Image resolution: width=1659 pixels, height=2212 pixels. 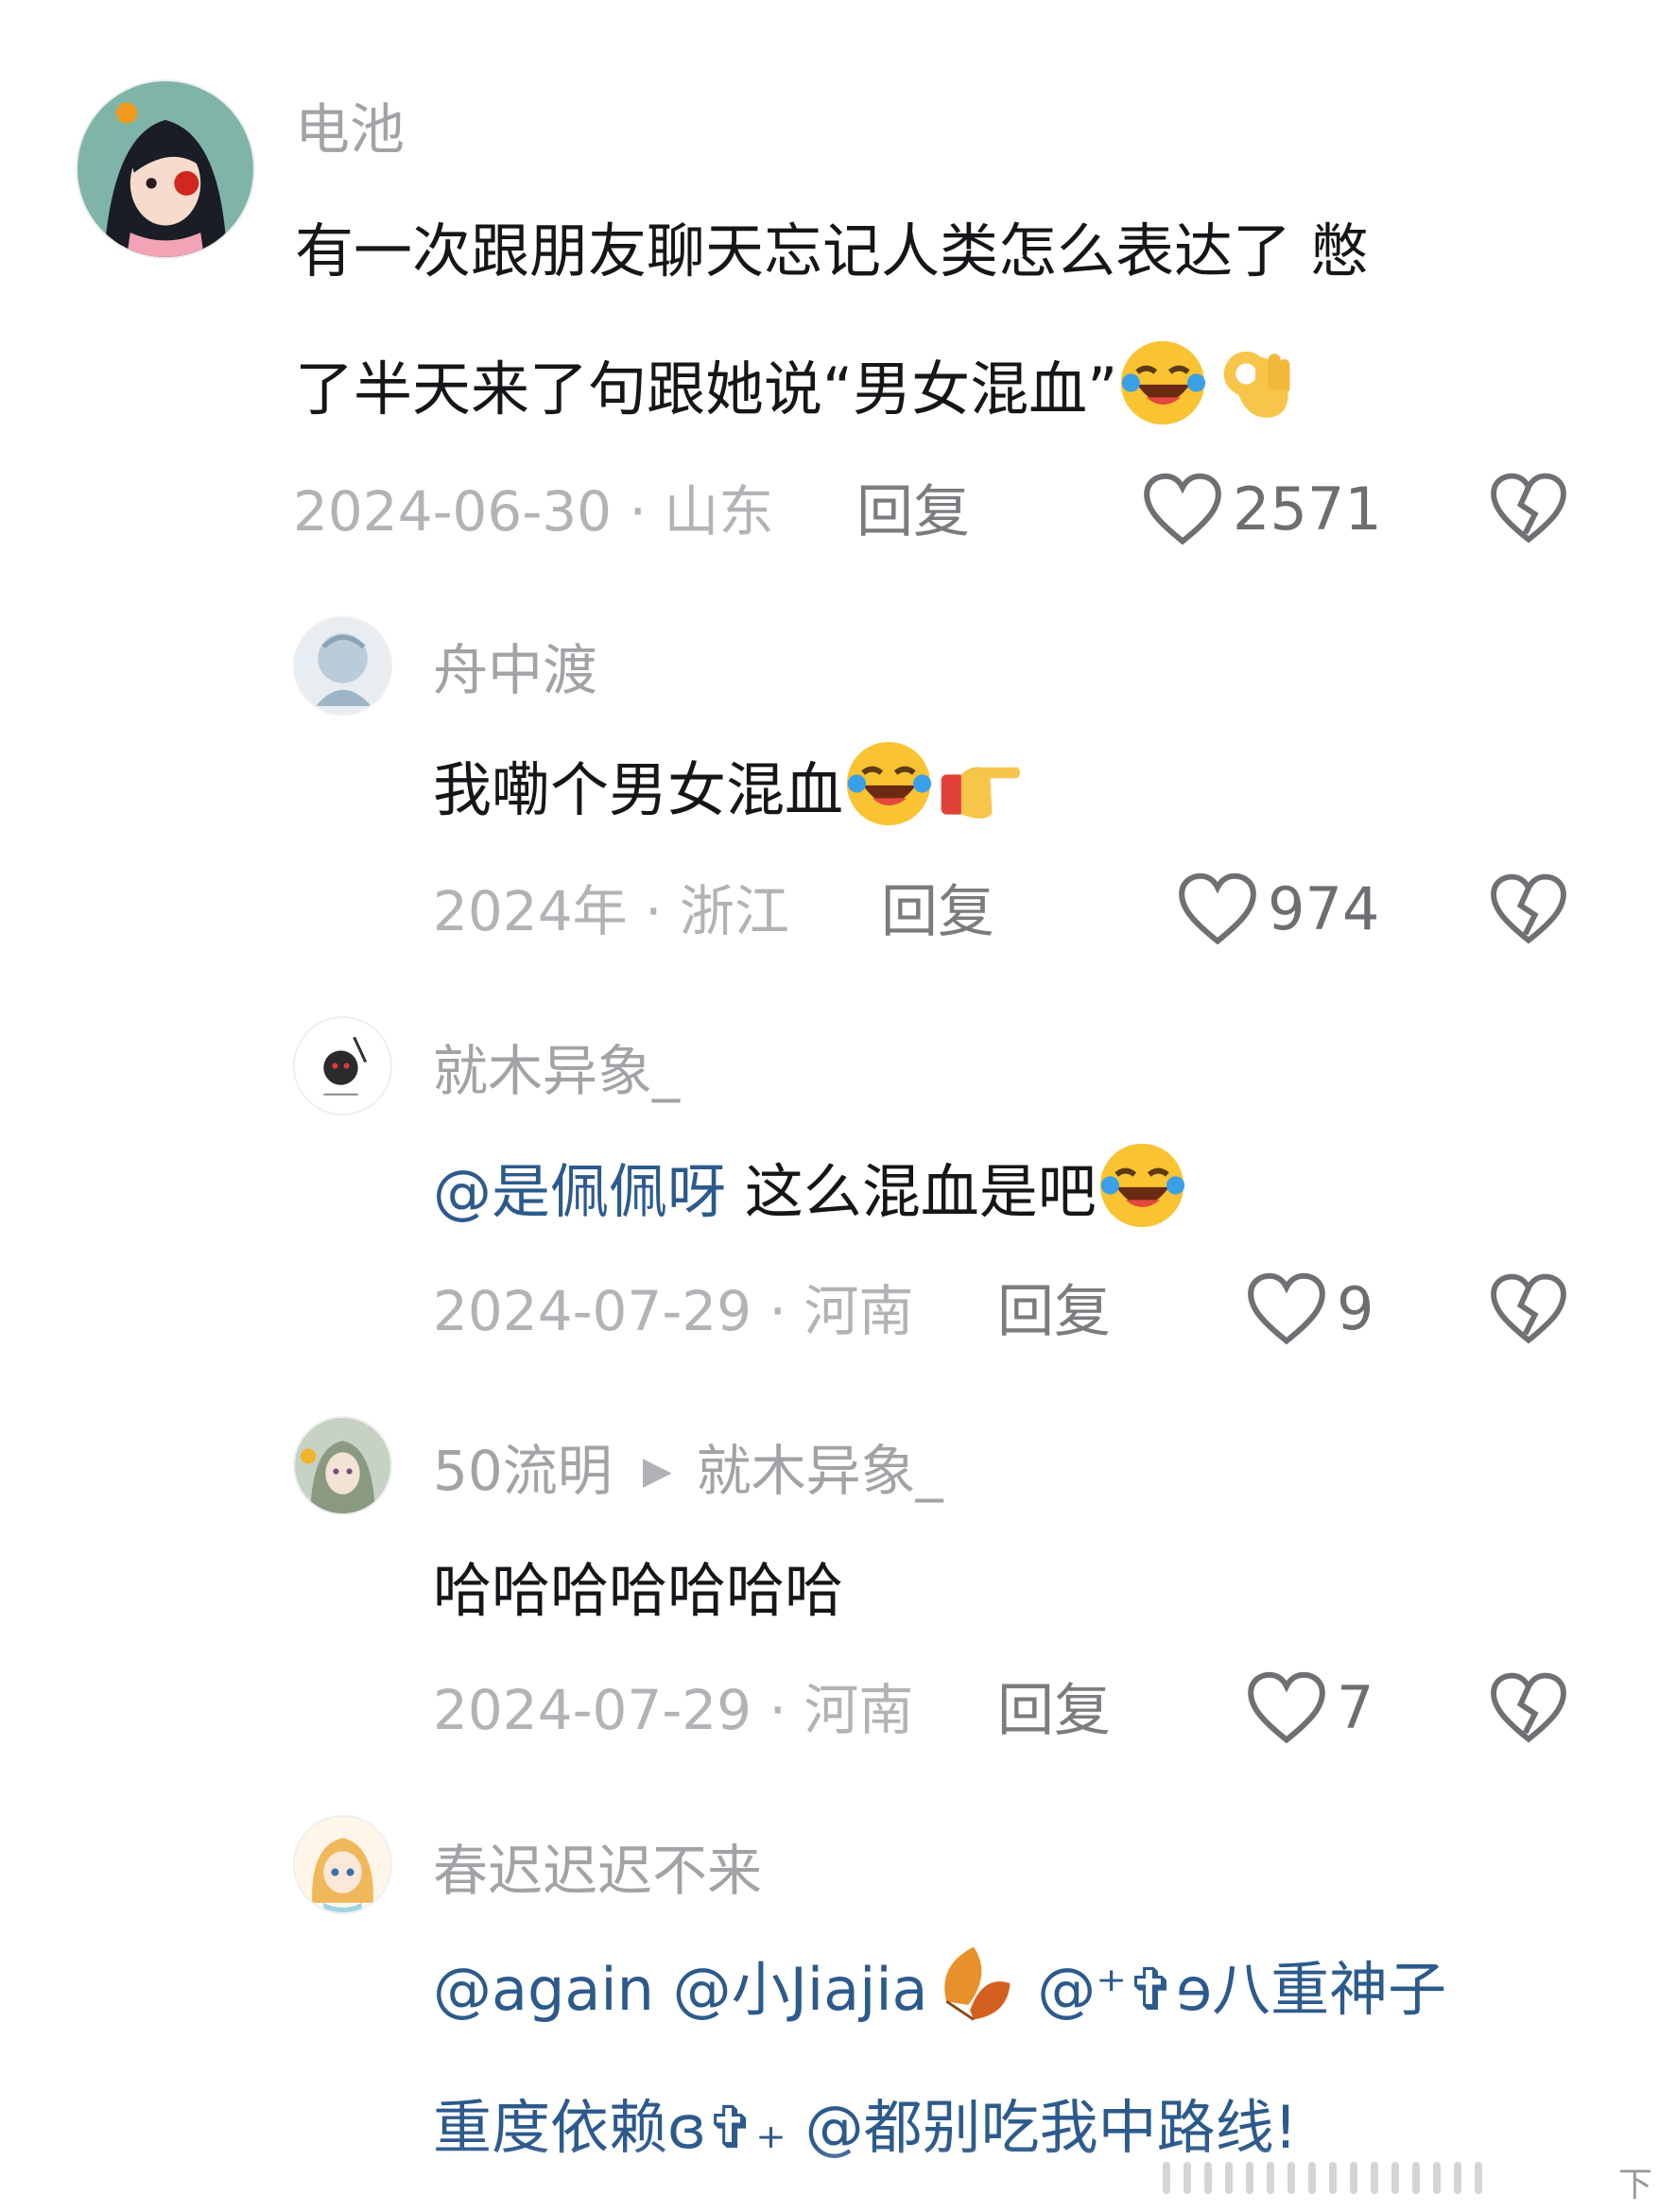 What do you see at coordinates (800, 1989) in the screenshot?
I see `mention-link: @小Jiajia` at bounding box center [800, 1989].